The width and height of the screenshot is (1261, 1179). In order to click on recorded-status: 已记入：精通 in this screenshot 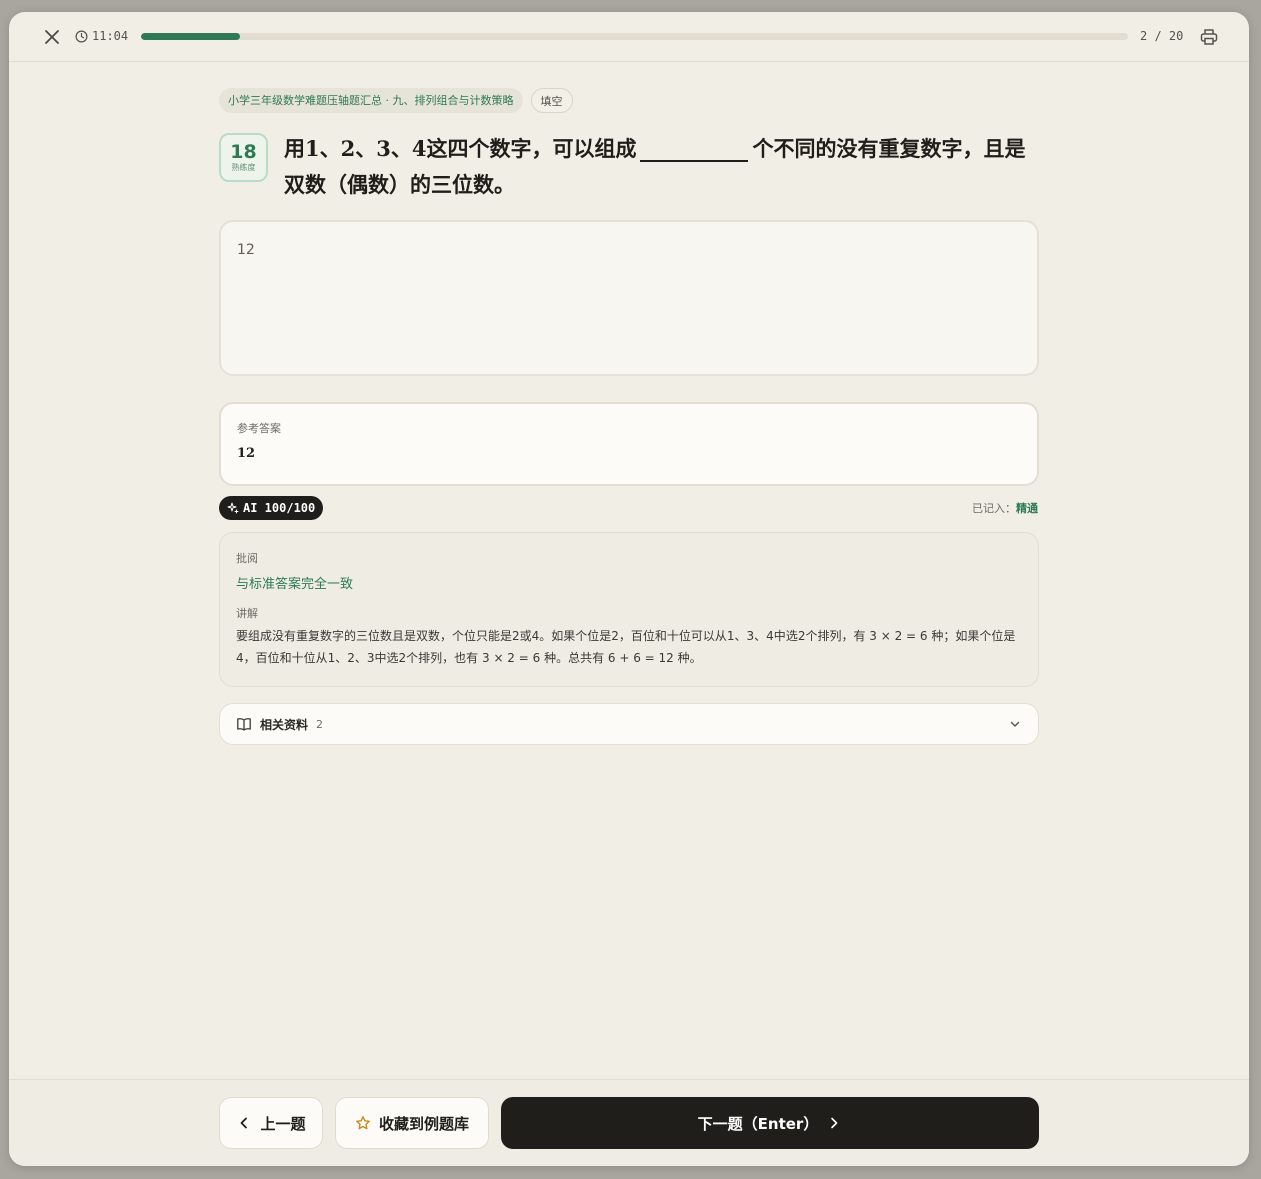, I will do `click(1005, 508)`.